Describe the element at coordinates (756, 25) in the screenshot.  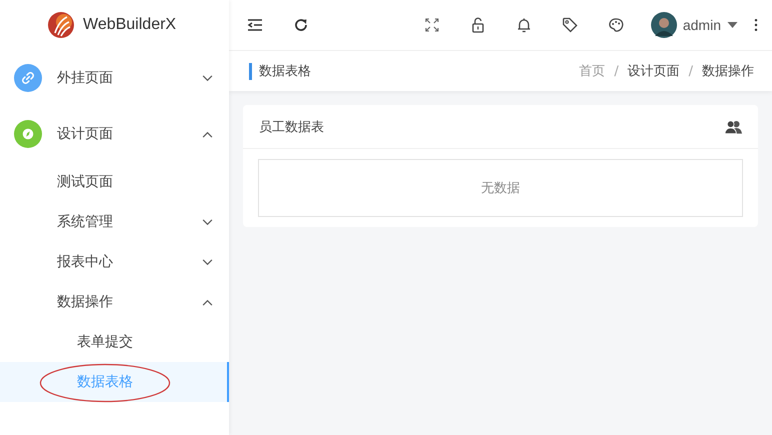
I see `more-icon` at that location.